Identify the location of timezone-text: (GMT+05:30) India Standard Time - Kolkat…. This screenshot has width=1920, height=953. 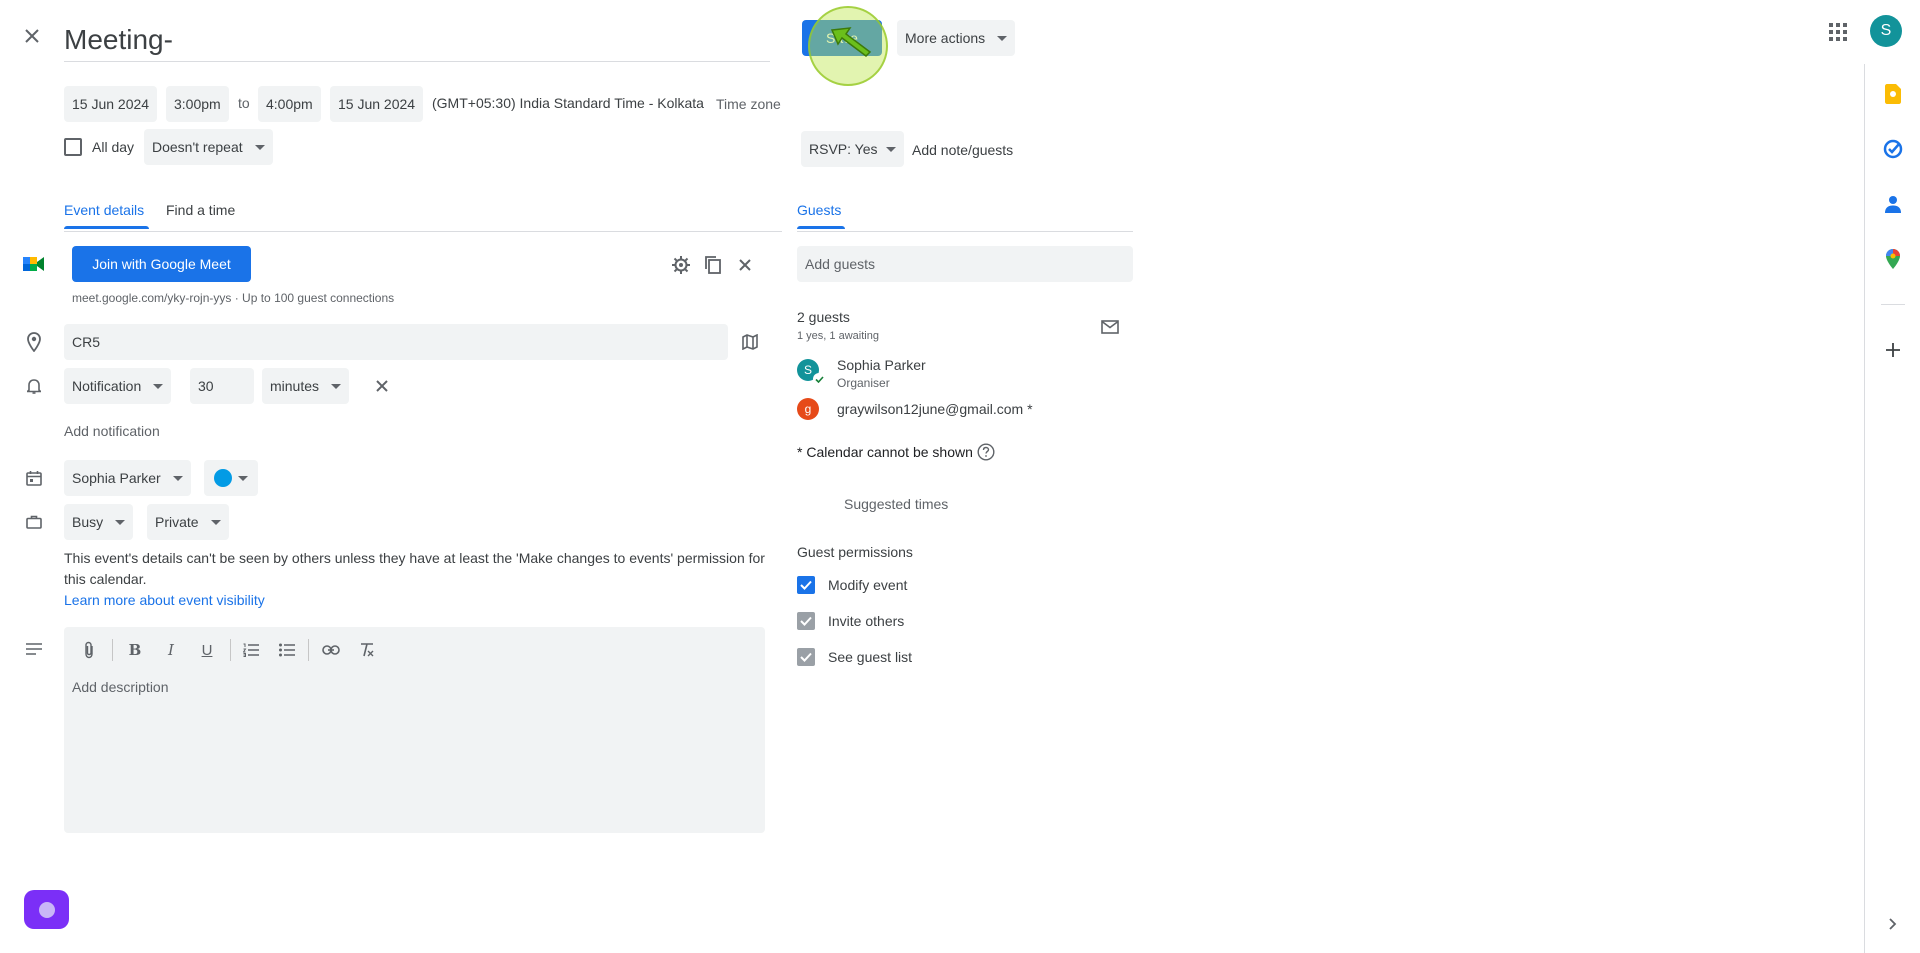
(568, 103).